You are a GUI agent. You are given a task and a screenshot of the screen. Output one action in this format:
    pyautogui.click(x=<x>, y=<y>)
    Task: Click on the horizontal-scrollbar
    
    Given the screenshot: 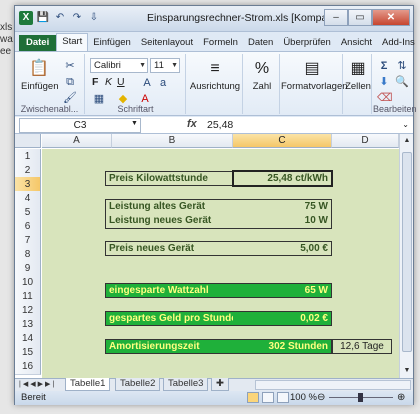 What is the action you would take?
    pyautogui.click(x=333, y=385)
    